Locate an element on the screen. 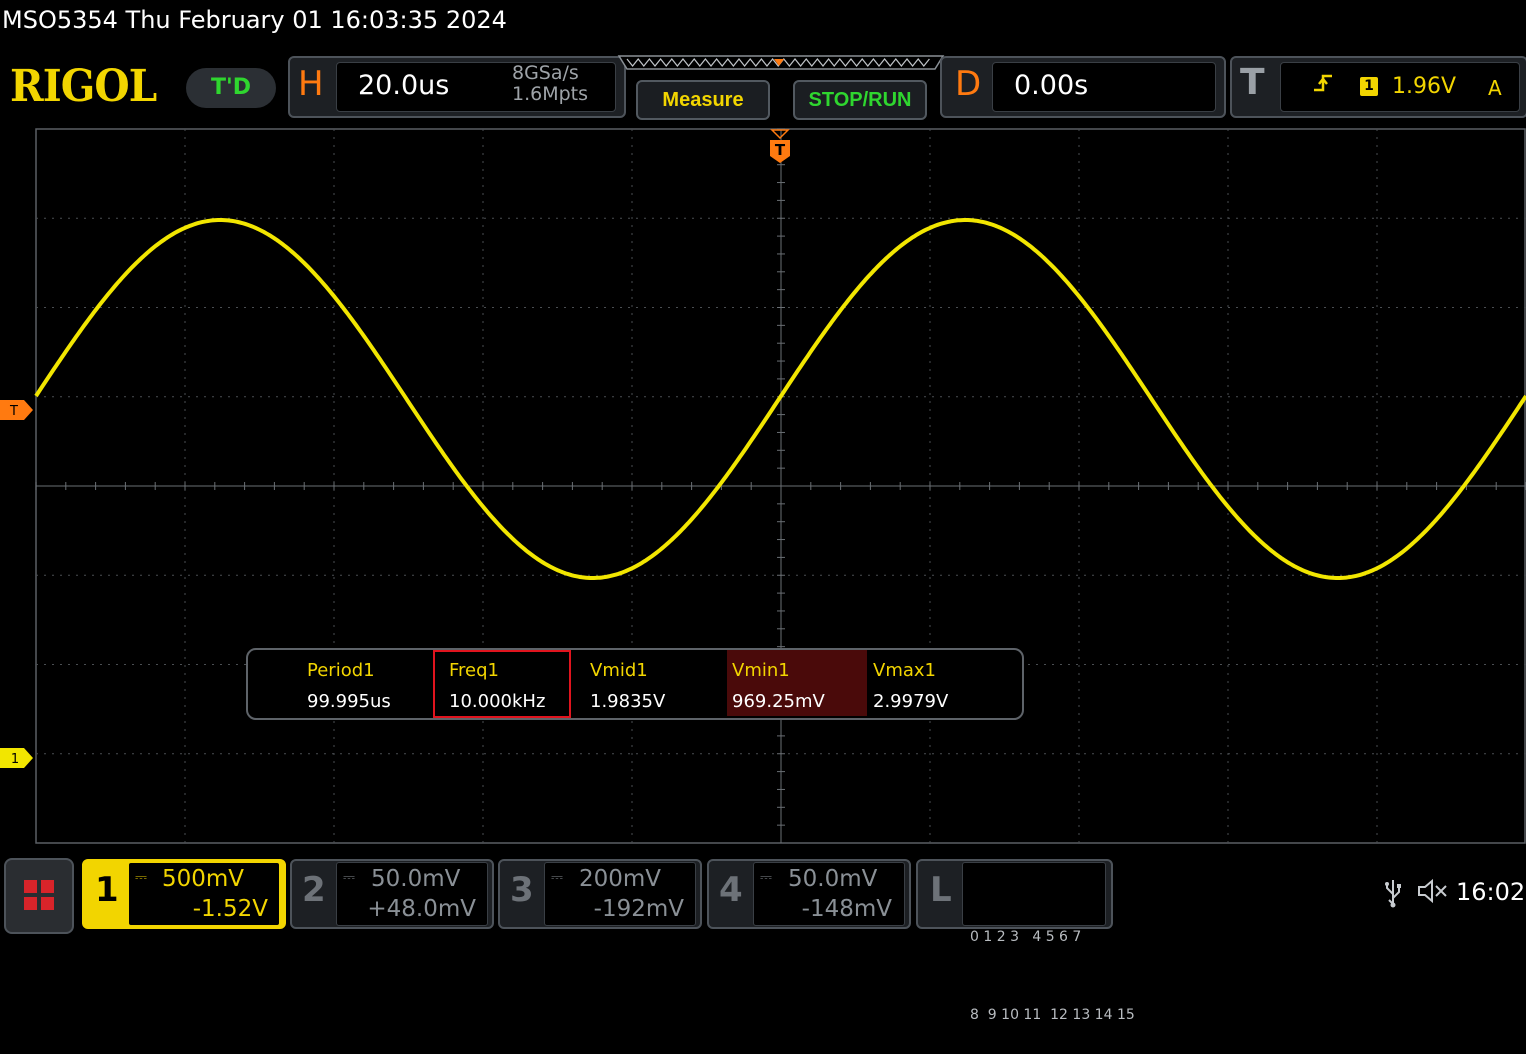 This screenshot has width=1526, height=1054. measurement-vmax: Vmax1 2.9979V is located at coordinates (929, 683).